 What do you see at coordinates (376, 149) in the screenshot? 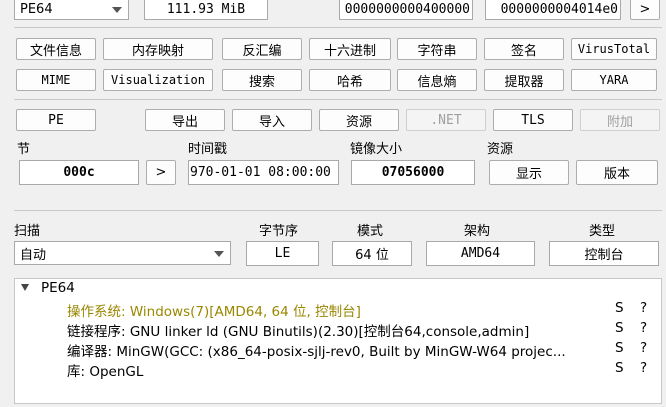
I see `image-size-label: 镜像大小` at bounding box center [376, 149].